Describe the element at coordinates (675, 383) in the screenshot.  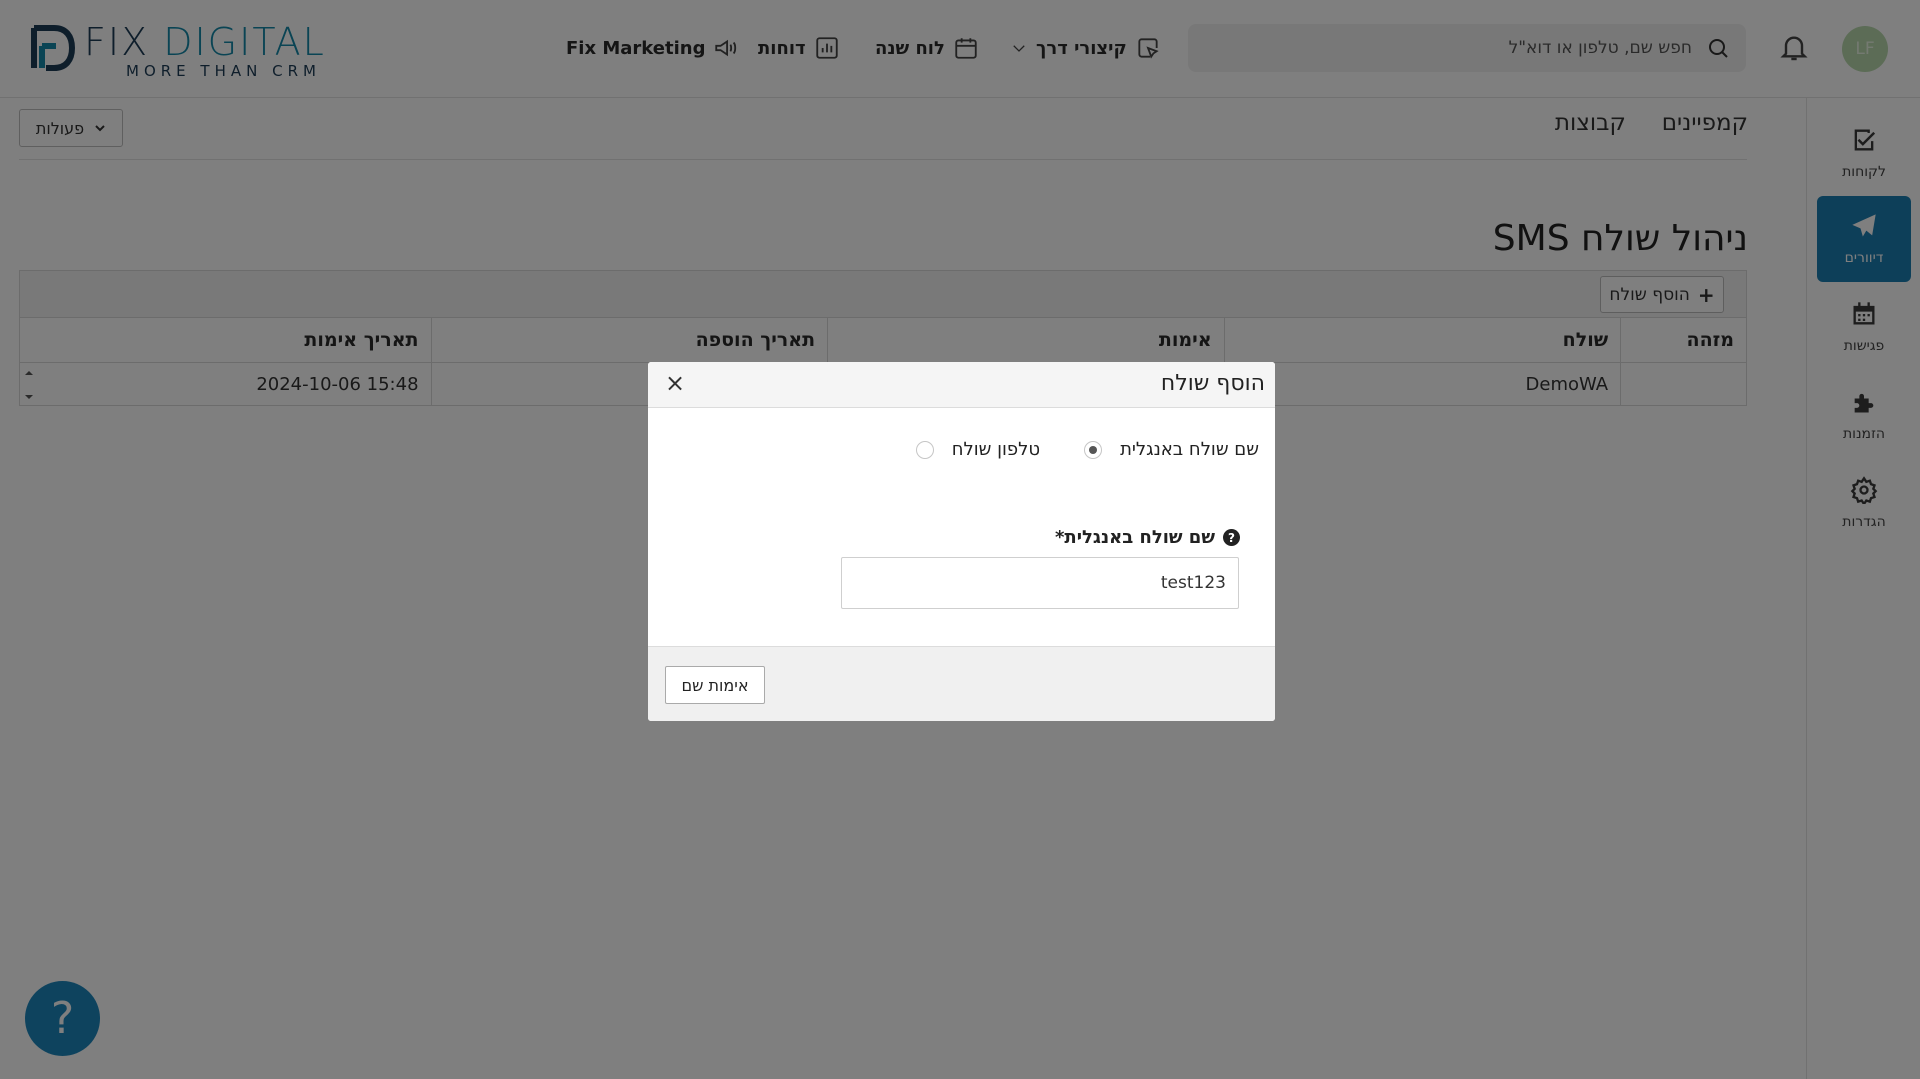
I see `close-icon: ×` at that location.